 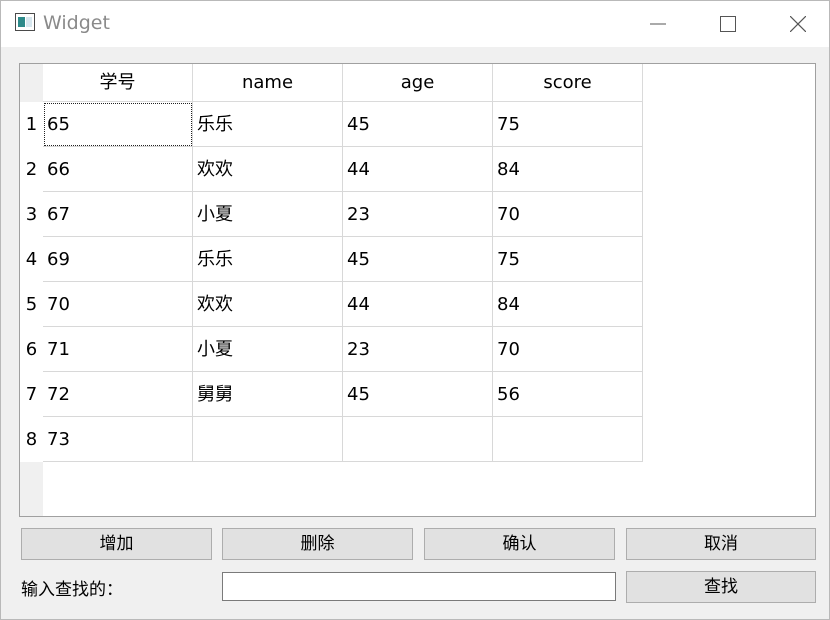 I want to click on table-cell: 72, so click(x=118, y=394).